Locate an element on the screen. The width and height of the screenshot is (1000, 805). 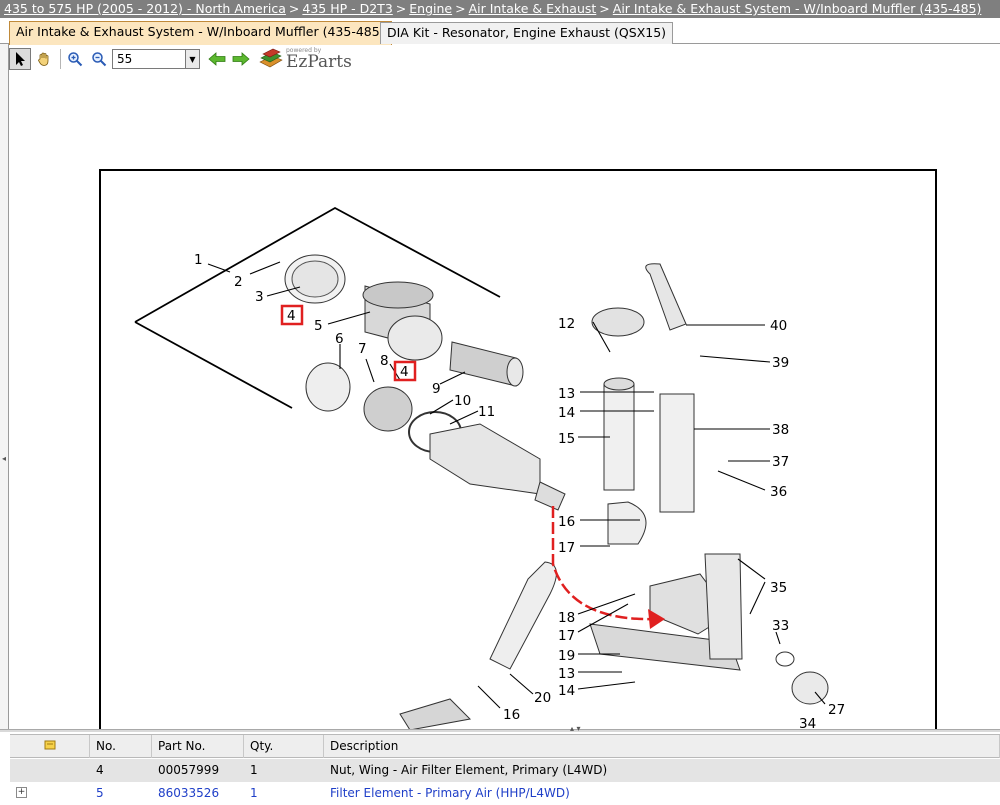
splitter-grip-icon: ◂ is located at coordinates (4, 458).